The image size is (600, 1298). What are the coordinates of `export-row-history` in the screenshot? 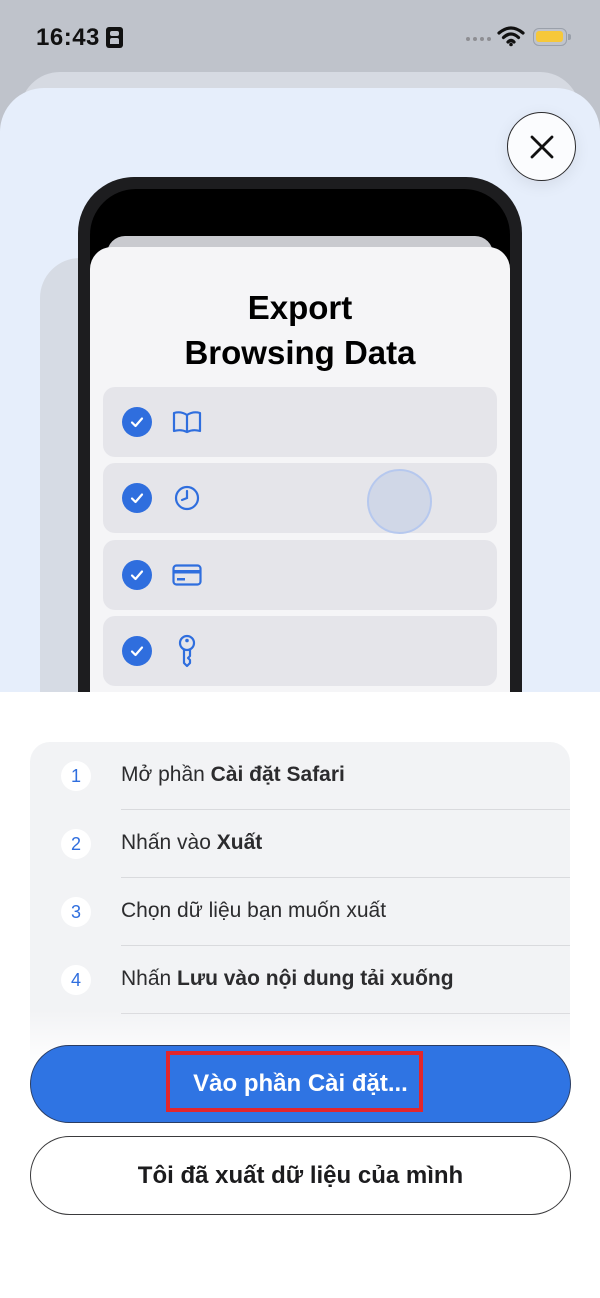 It's located at (300, 498).